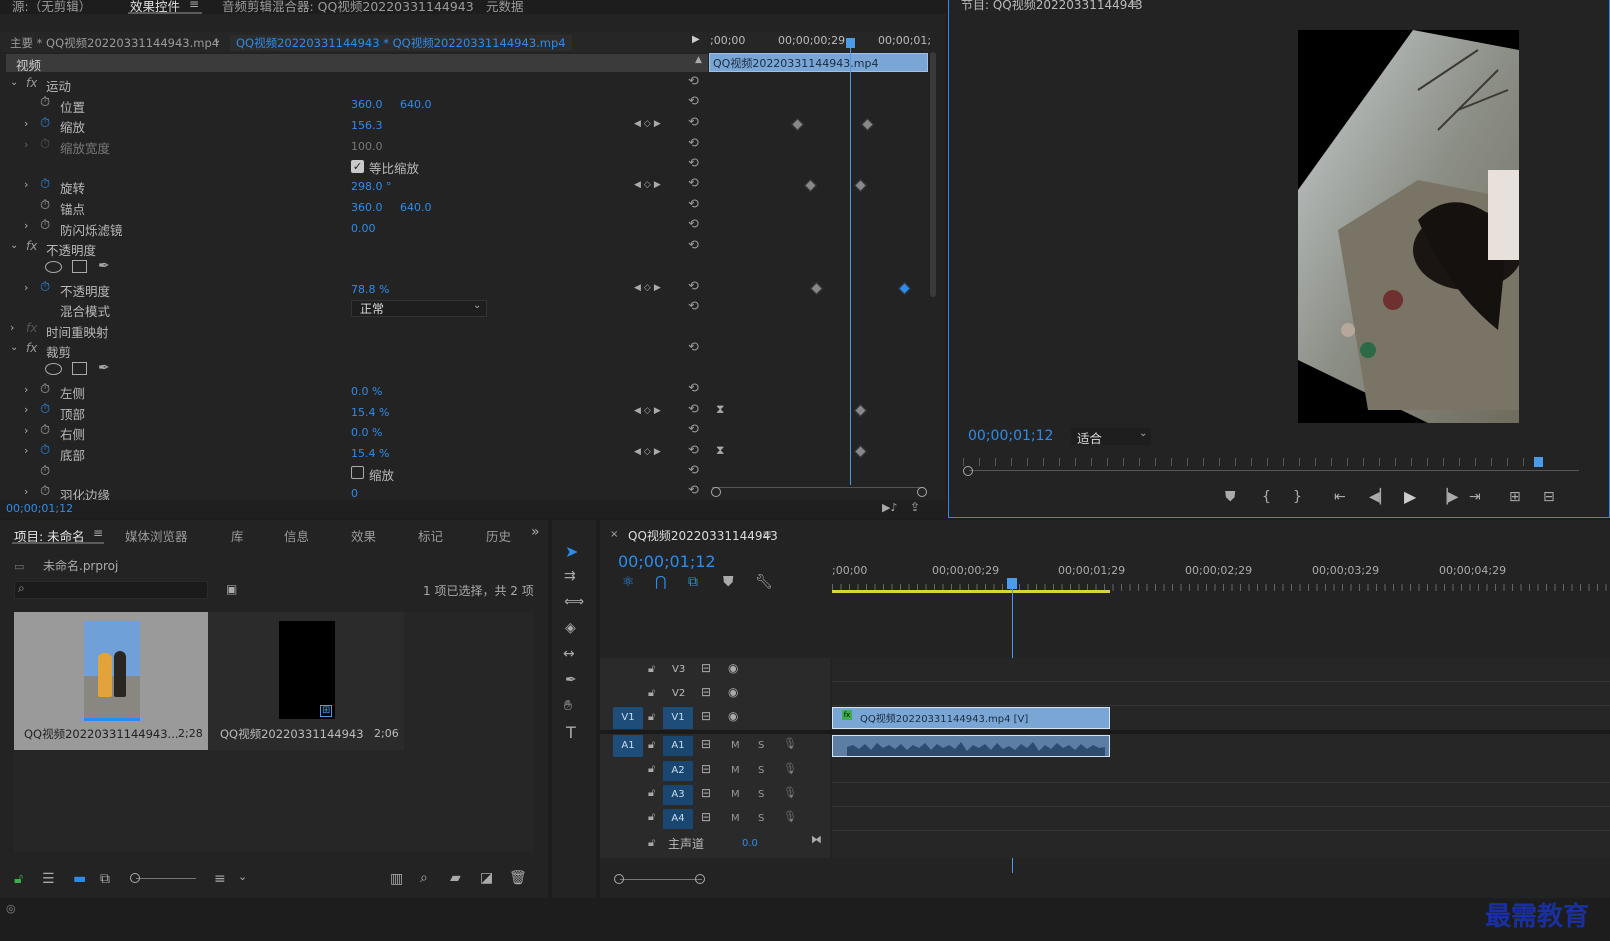 This screenshot has width=1610, height=941. What do you see at coordinates (570, 576) in the screenshot?
I see `track-select-tool-icon: ⇉` at bounding box center [570, 576].